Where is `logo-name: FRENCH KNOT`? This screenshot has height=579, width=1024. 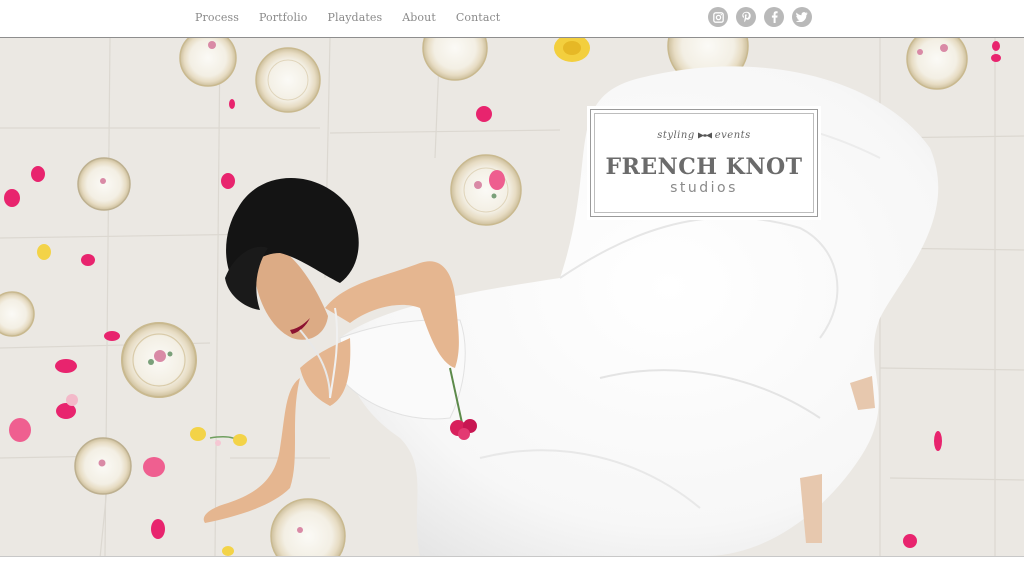 logo-name: FRENCH KNOT is located at coordinates (704, 167).